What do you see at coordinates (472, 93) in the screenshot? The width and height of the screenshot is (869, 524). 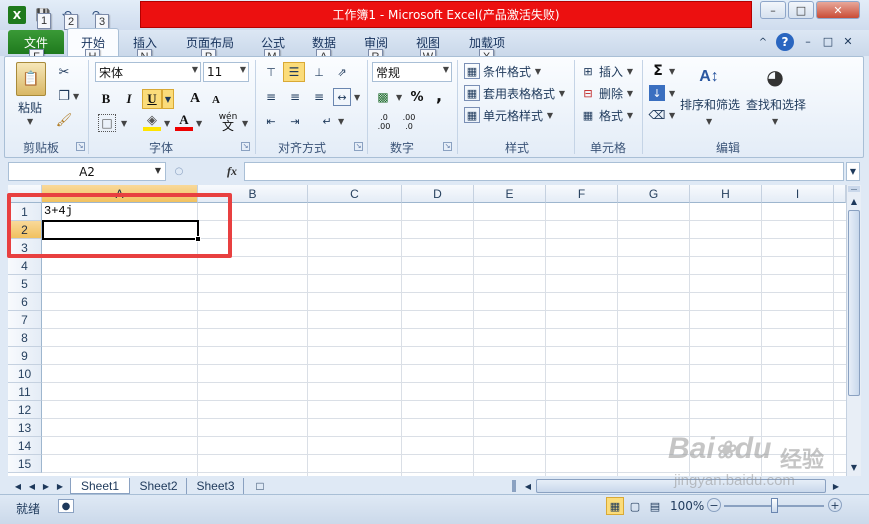 I see `format-table-icon: ▦` at bounding box center [472, 93].